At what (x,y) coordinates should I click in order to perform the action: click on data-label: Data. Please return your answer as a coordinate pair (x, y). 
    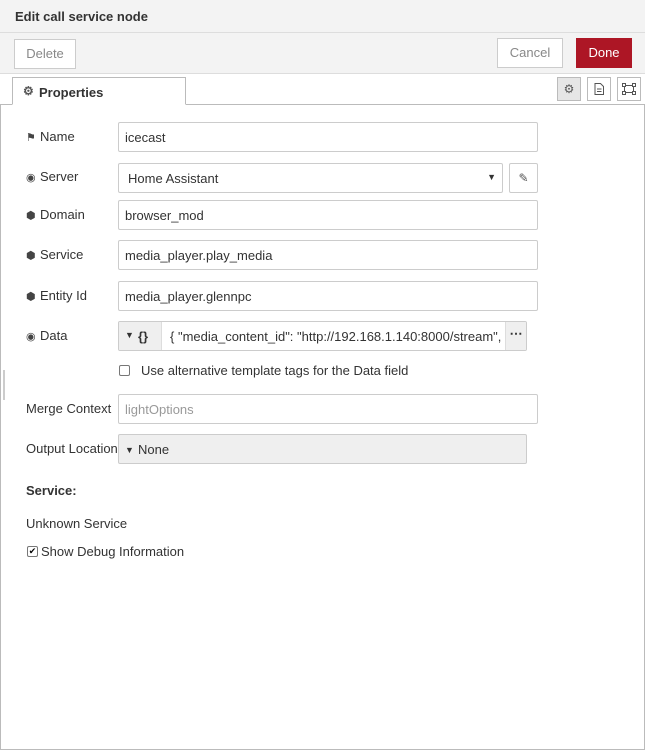
    Looking at the image, I should click on (54, 335).